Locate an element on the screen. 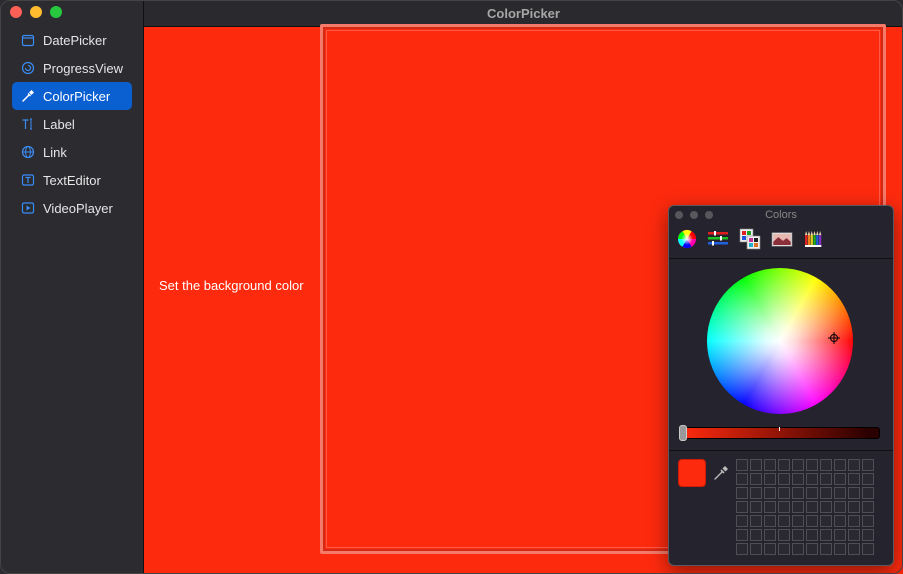 The height and width of the screenshot is (574, 903). minimize-button is located at coordinates (36, 12).